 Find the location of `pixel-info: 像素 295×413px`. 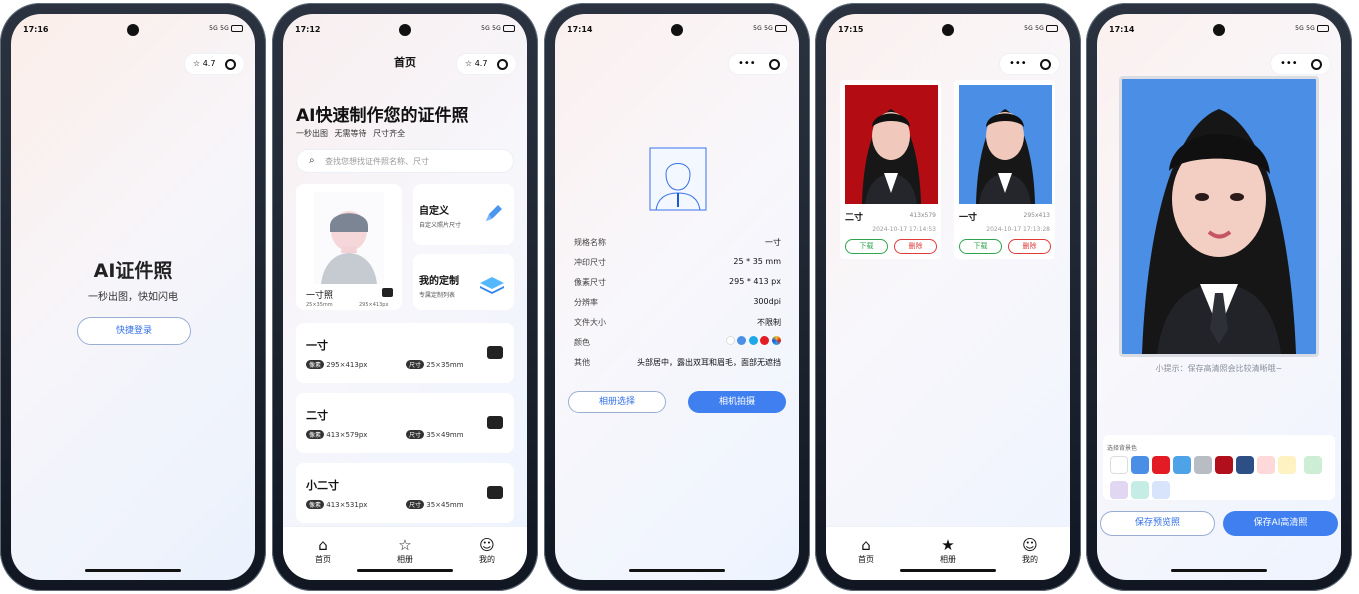

pixel-info: 像素 295×413px is located at coordinates (336, 364).